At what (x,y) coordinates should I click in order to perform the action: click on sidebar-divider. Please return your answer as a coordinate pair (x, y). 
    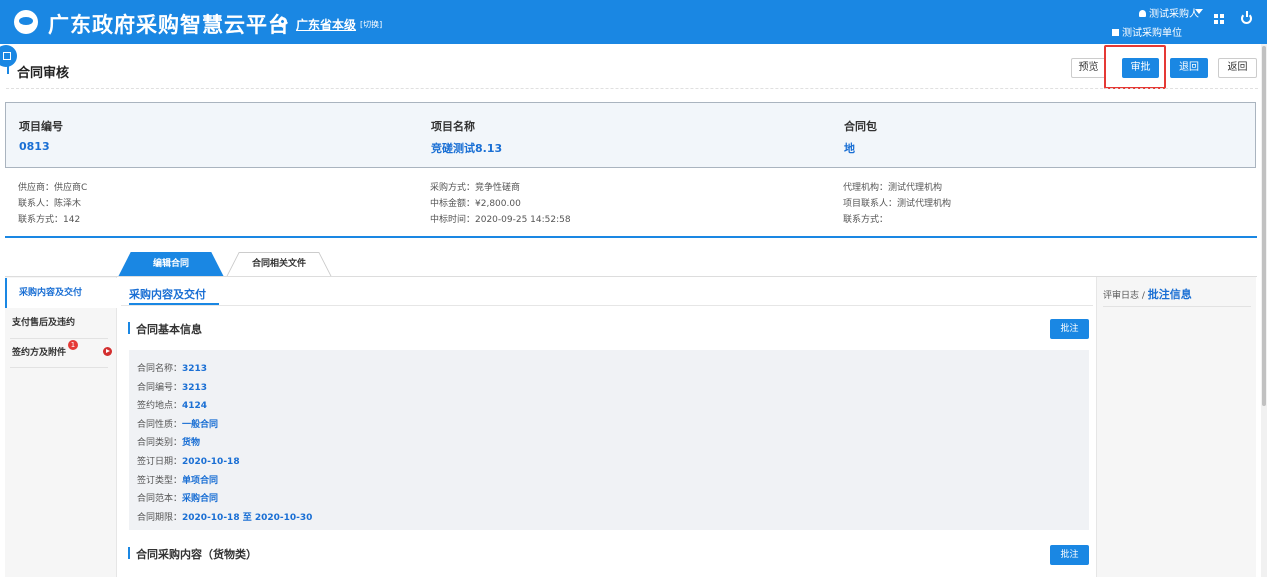
    Looking at the image, I should click on (59, 367).